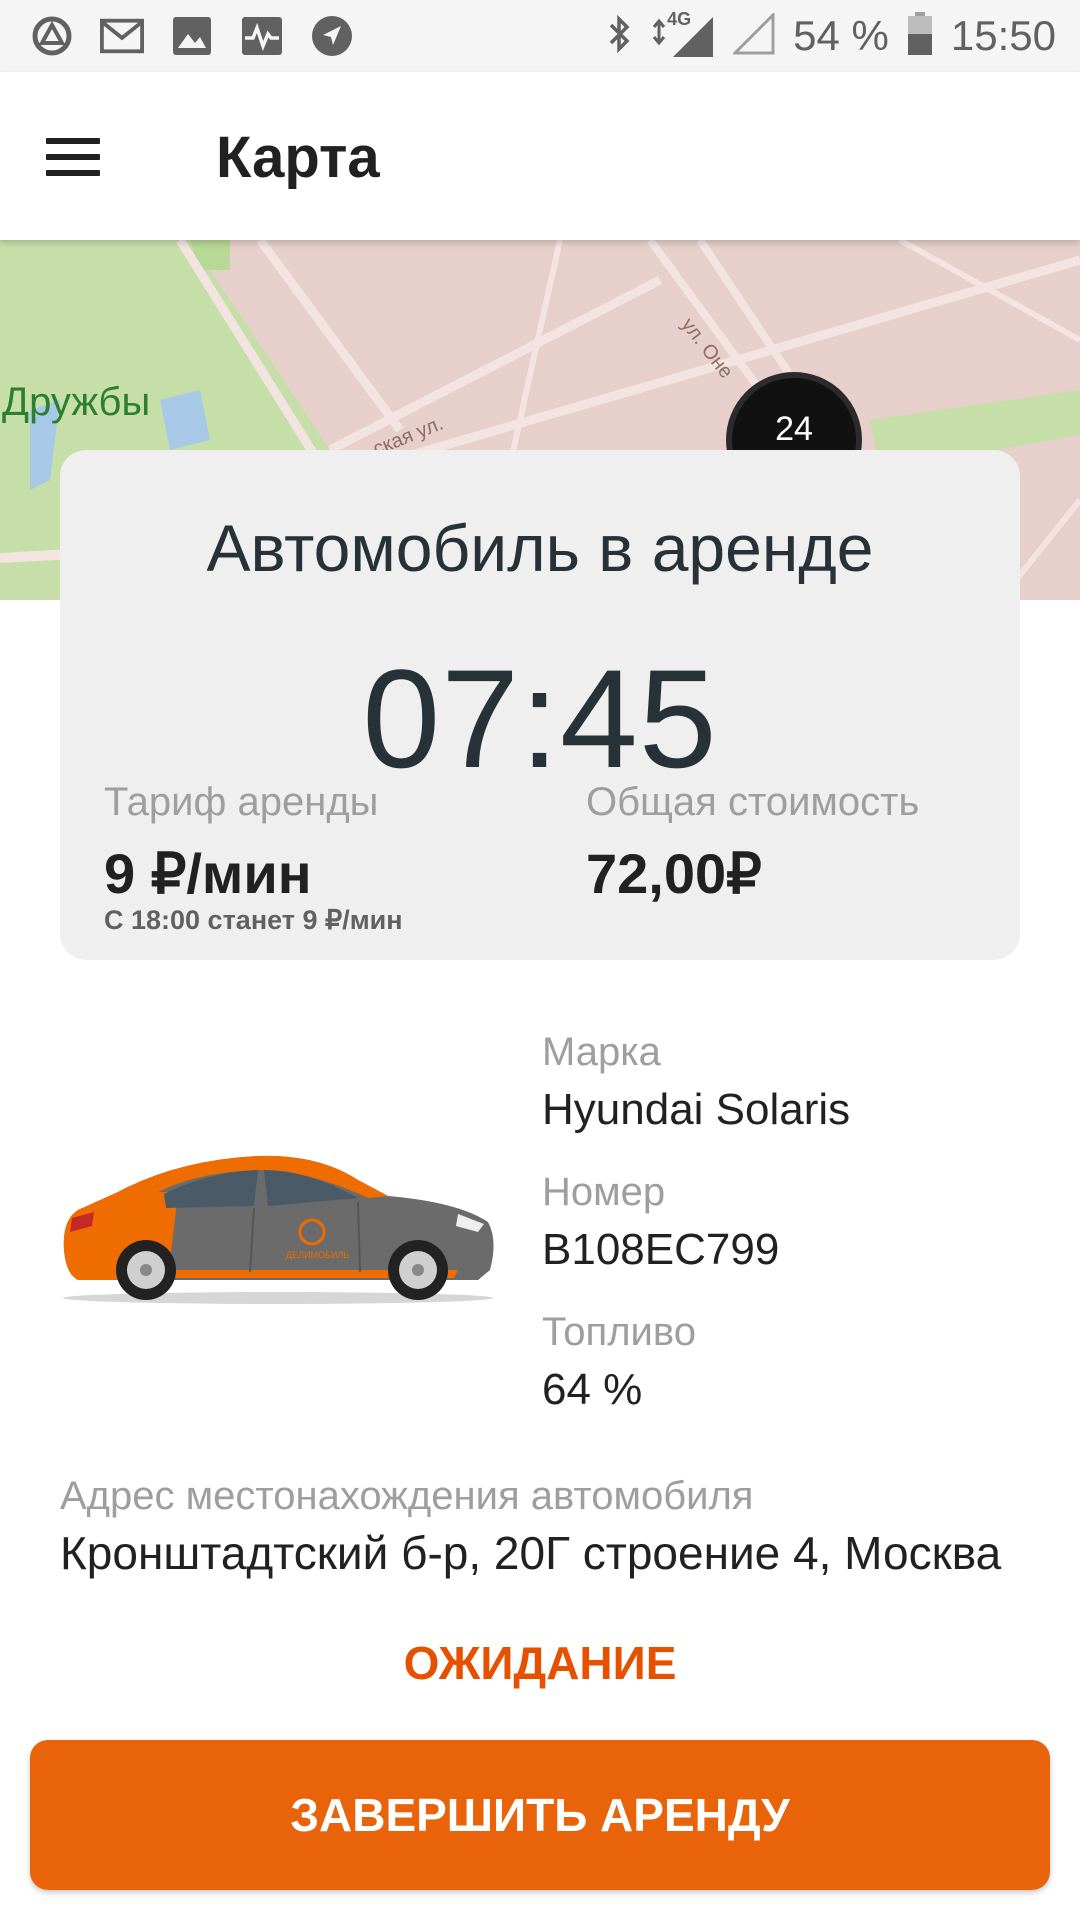 The width and height of the screenshot is (1080, 1920). I want to click on navigation-icon, so click(332, 36).